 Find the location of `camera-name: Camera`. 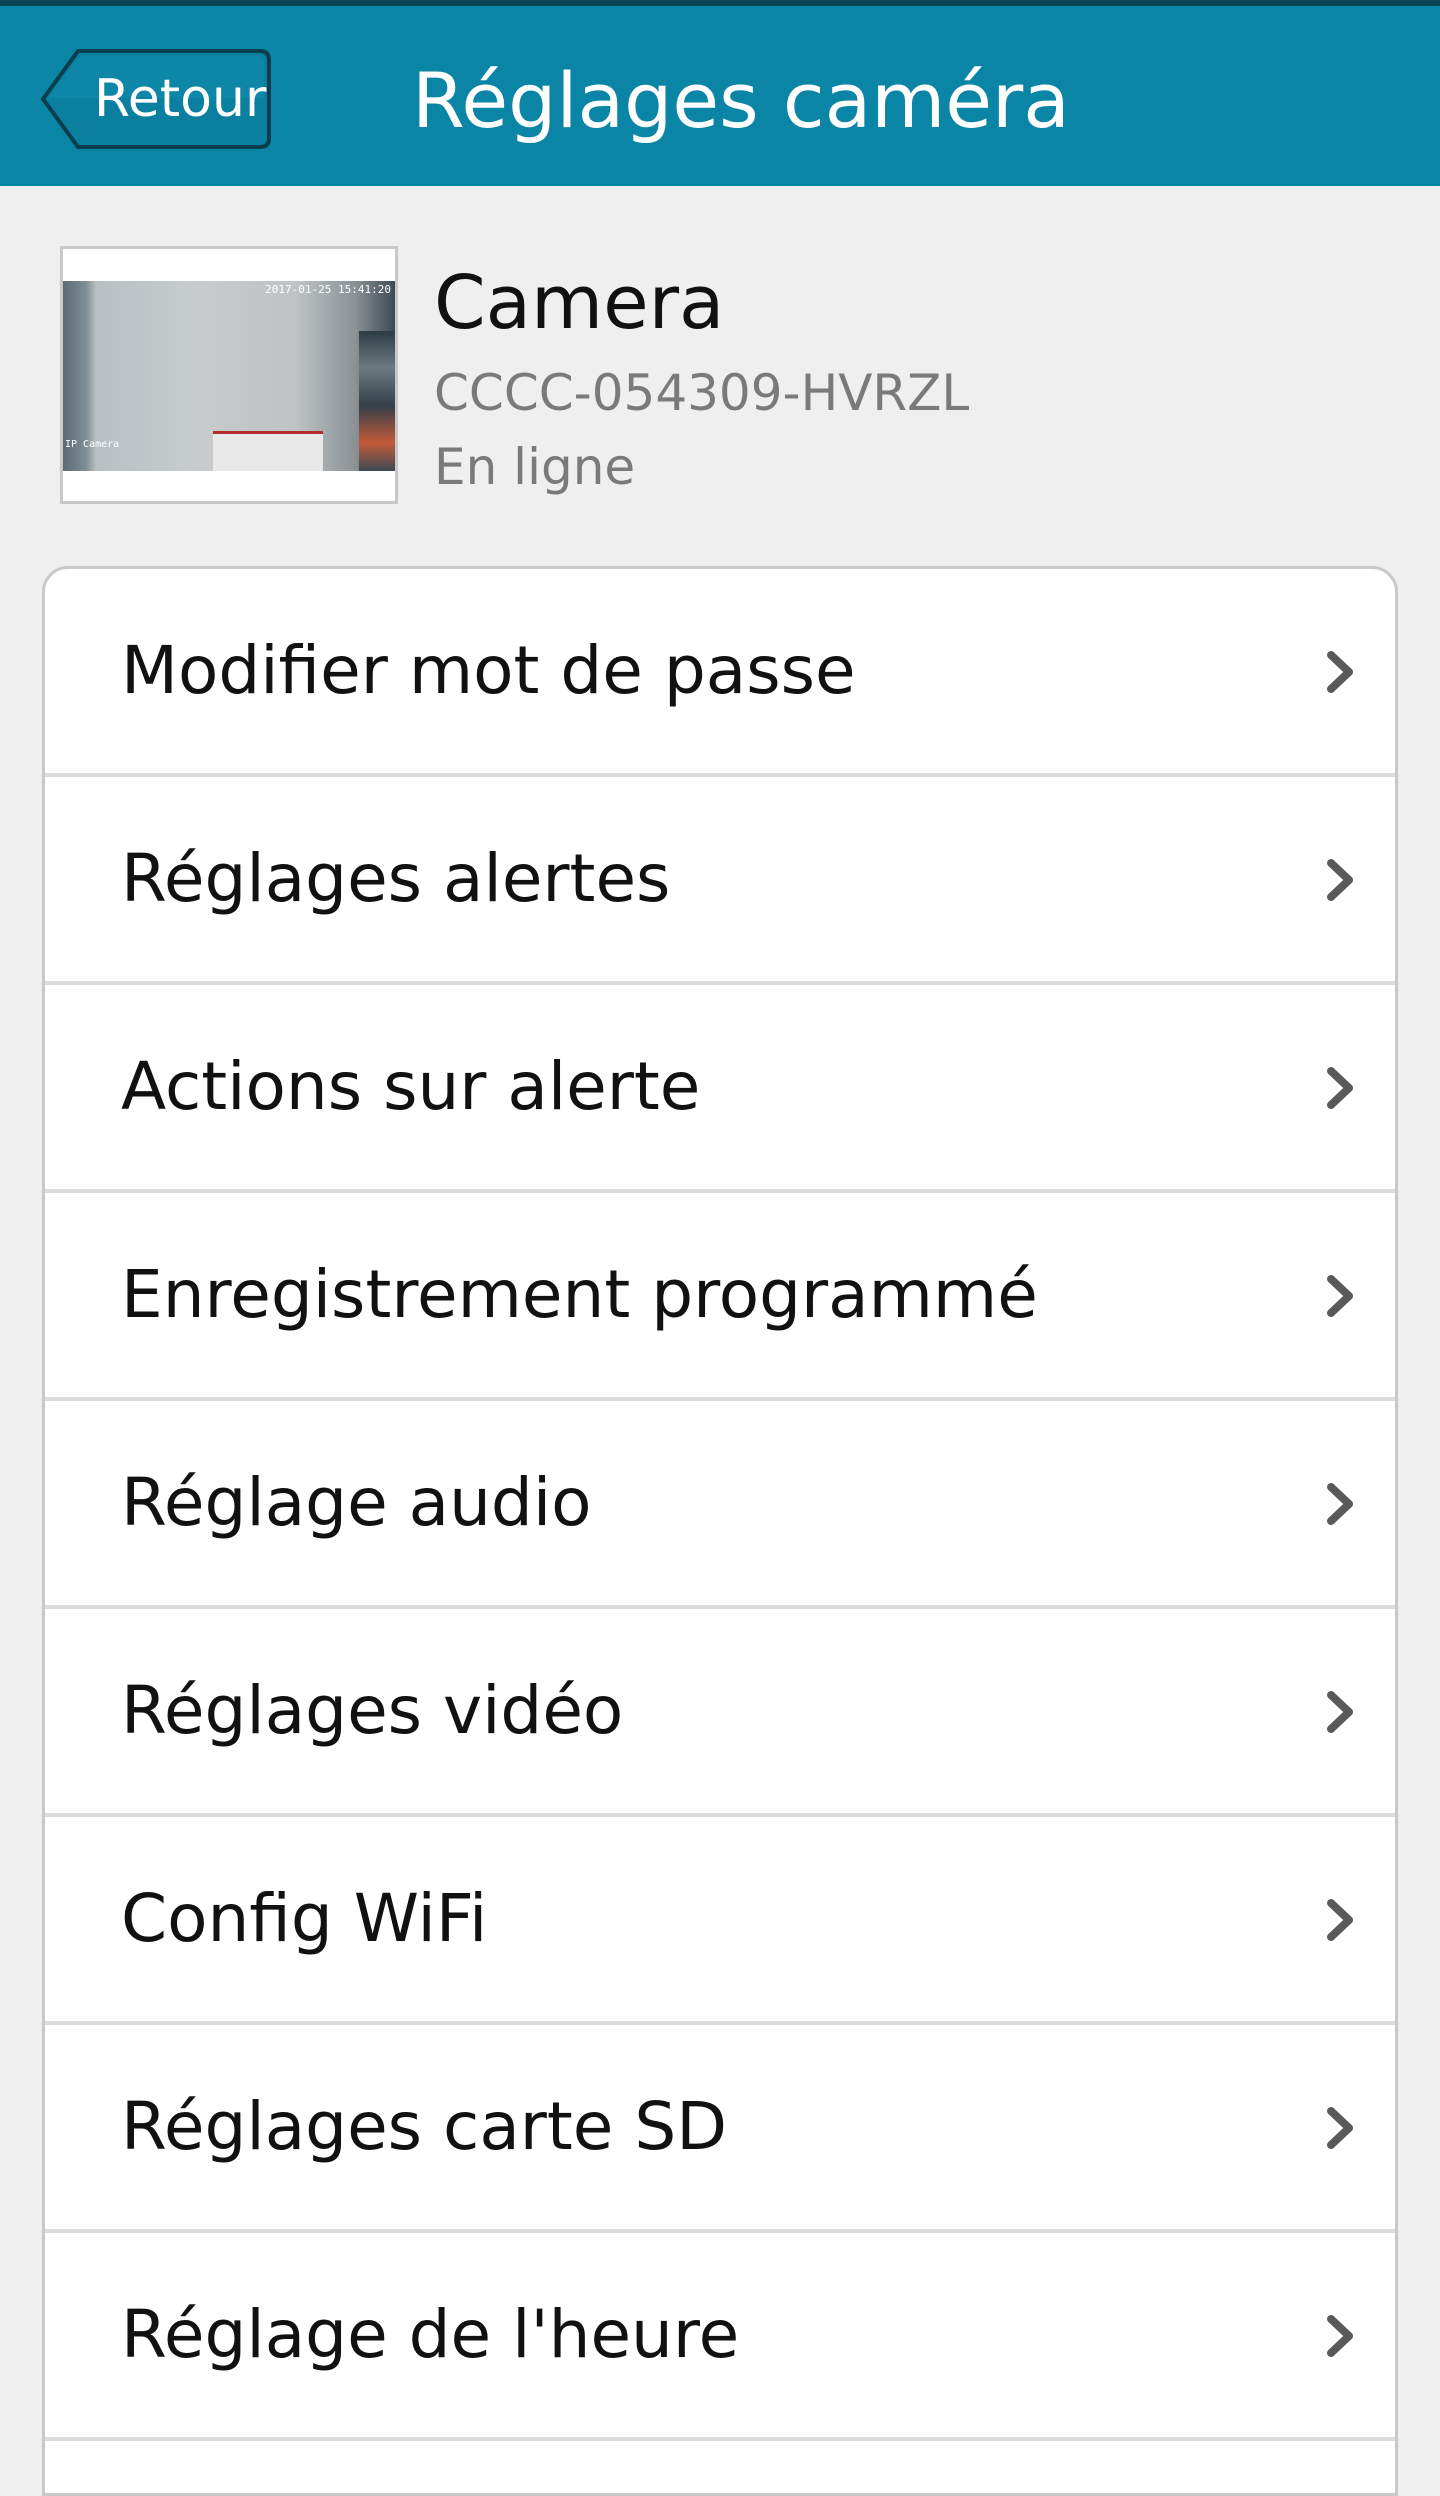

camera-name: Camera is located at coordinates (579, 303).